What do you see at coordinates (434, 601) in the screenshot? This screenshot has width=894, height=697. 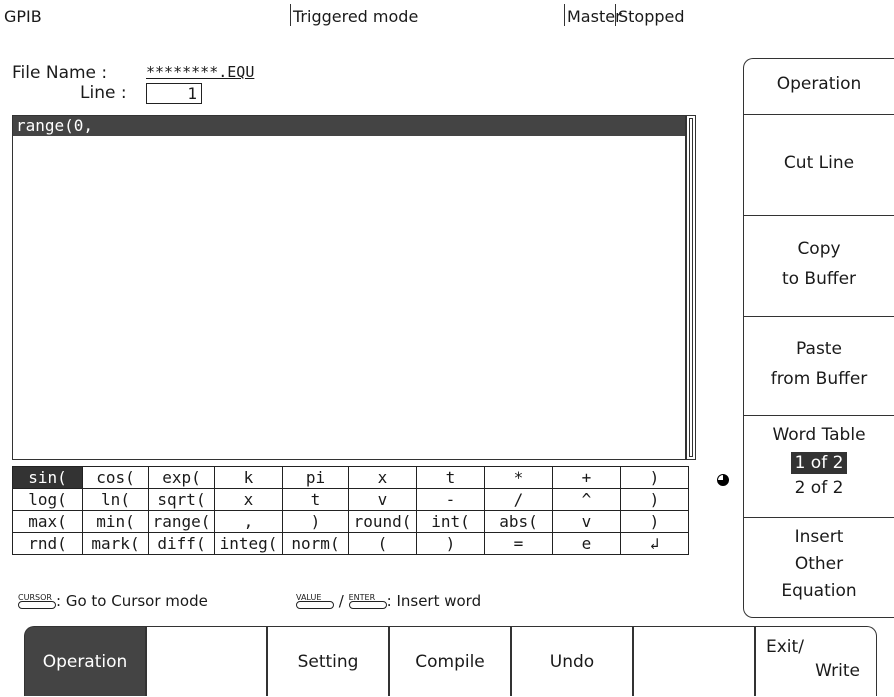 I see `insert-hint-text: : Insert word` at bounding box center [434, 601].